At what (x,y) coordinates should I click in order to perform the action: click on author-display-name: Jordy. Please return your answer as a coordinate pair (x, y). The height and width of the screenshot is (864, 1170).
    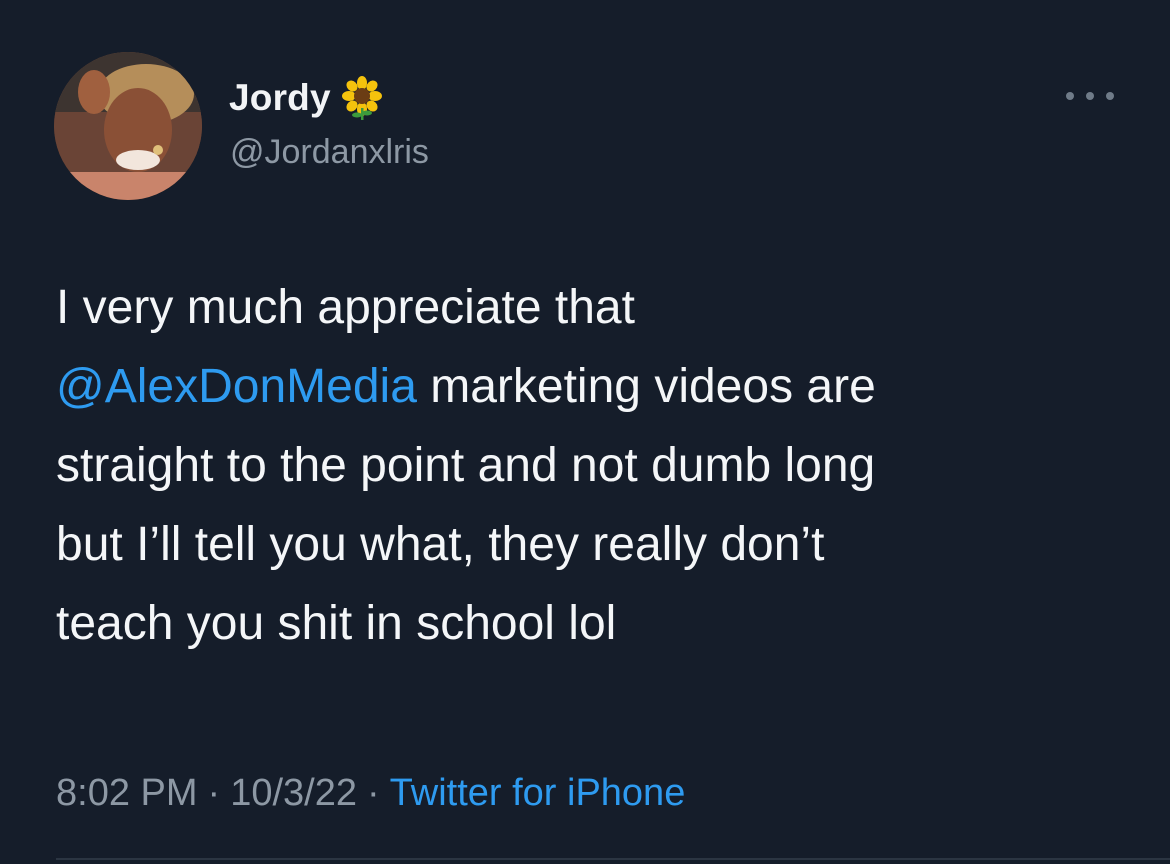
    Looking at the image, I should click on (280, 98).